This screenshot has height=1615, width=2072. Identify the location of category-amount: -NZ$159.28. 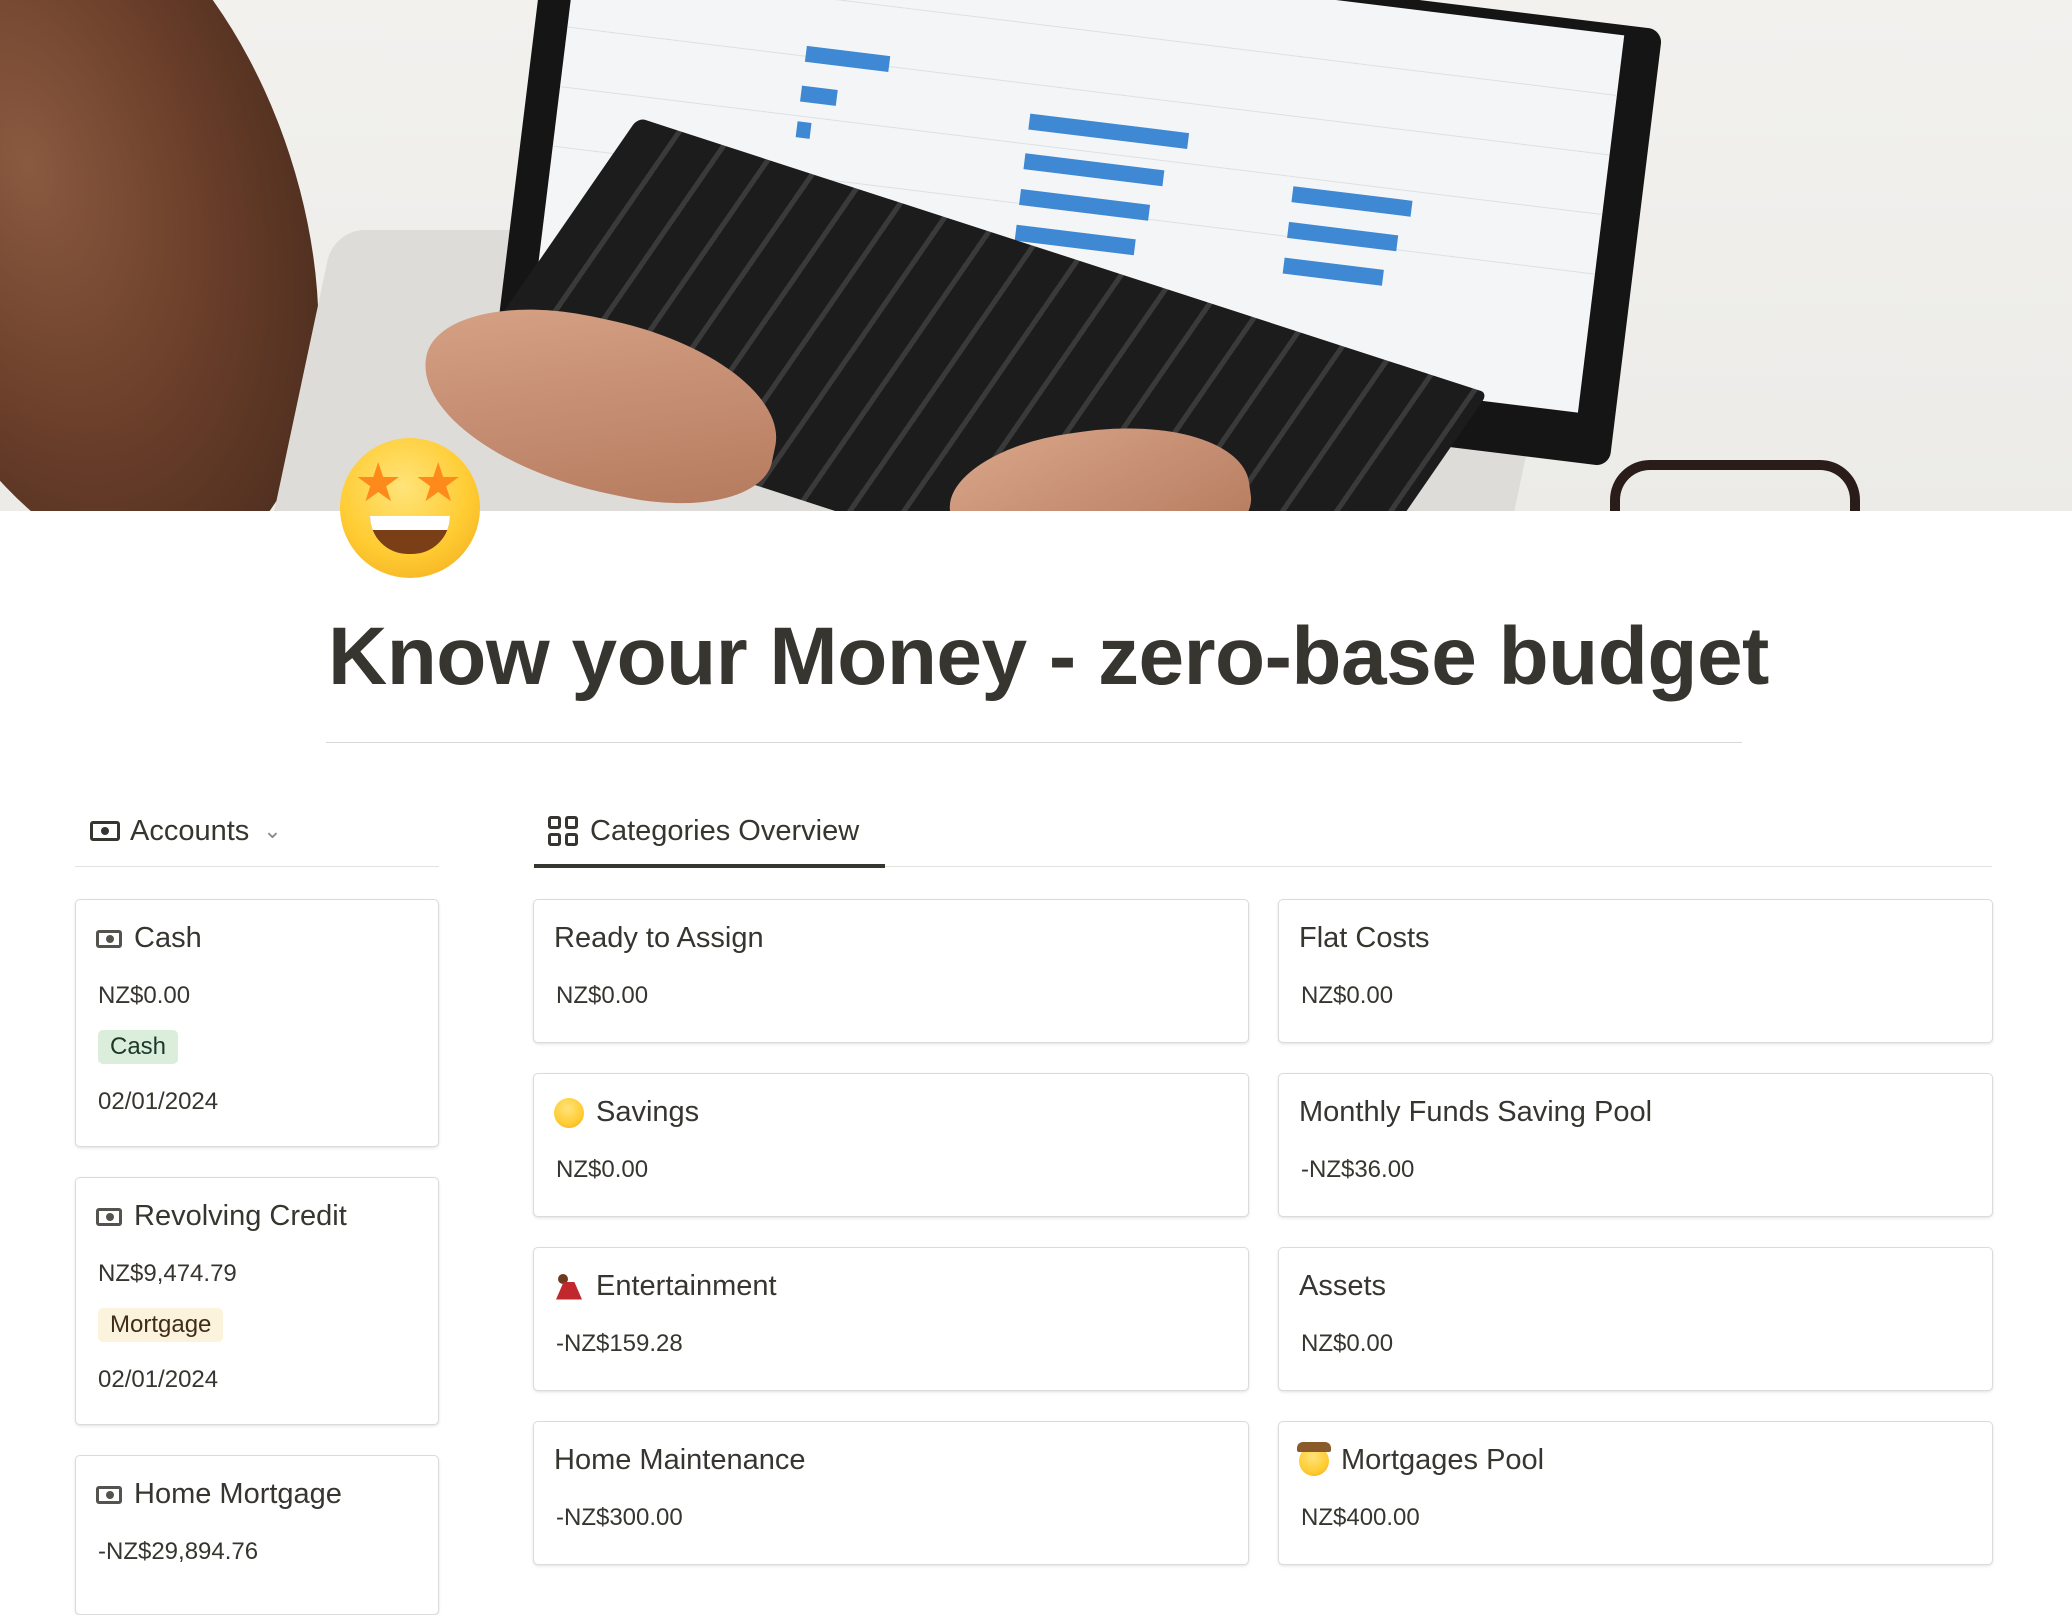
(619, 1343).